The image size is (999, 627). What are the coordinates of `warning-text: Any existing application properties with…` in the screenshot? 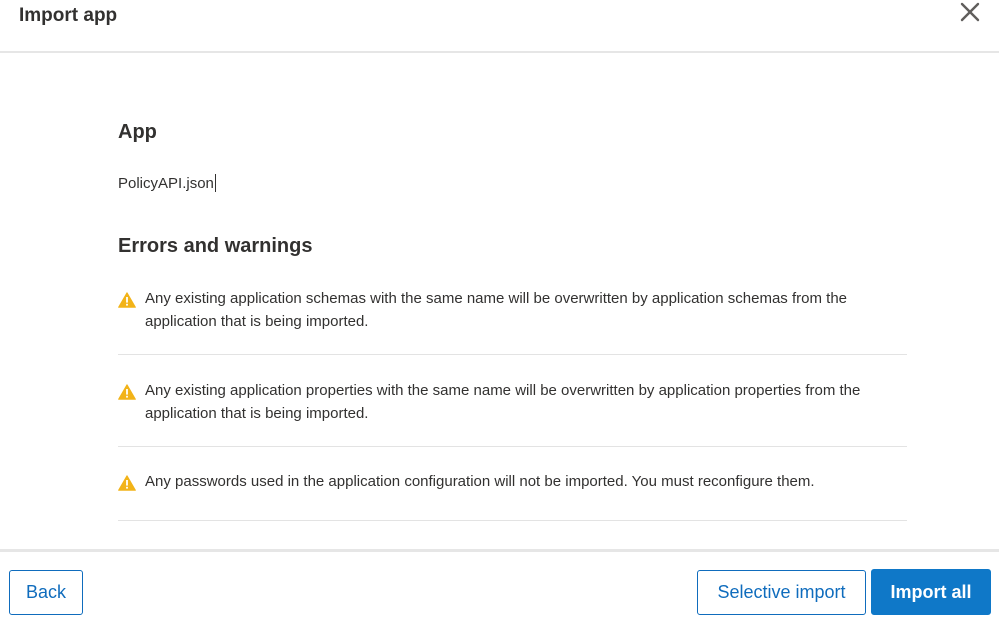 It's located at (503, 402).